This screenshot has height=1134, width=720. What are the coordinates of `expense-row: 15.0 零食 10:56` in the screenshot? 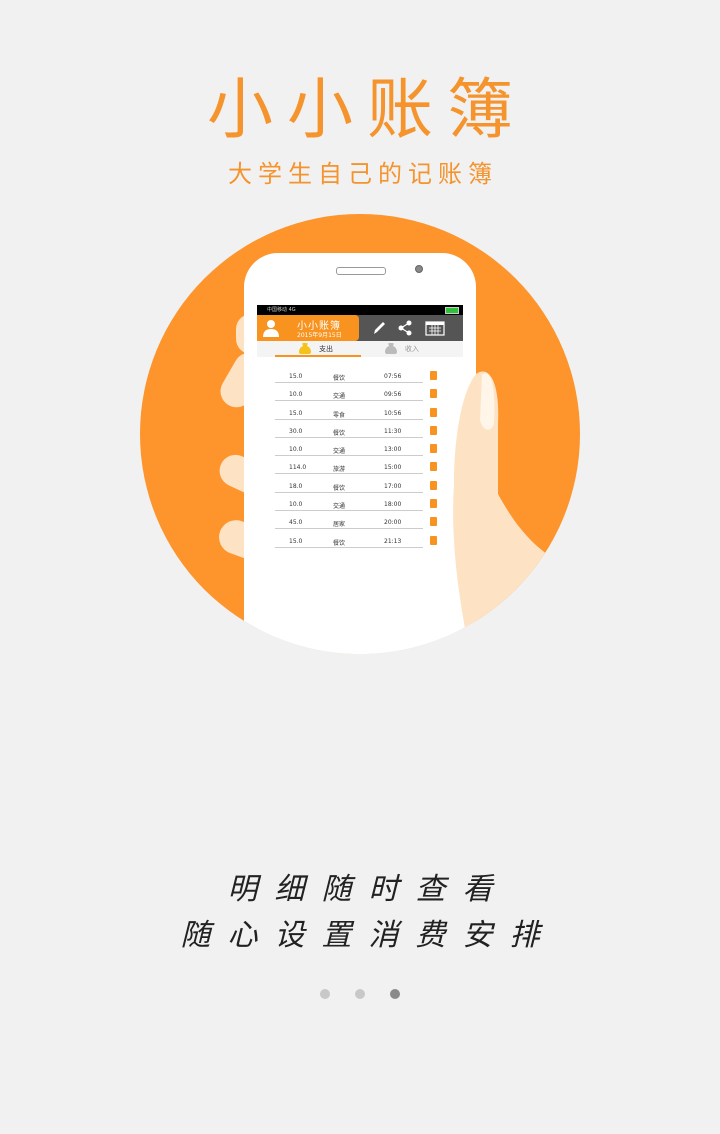 It's located at (360, 415).